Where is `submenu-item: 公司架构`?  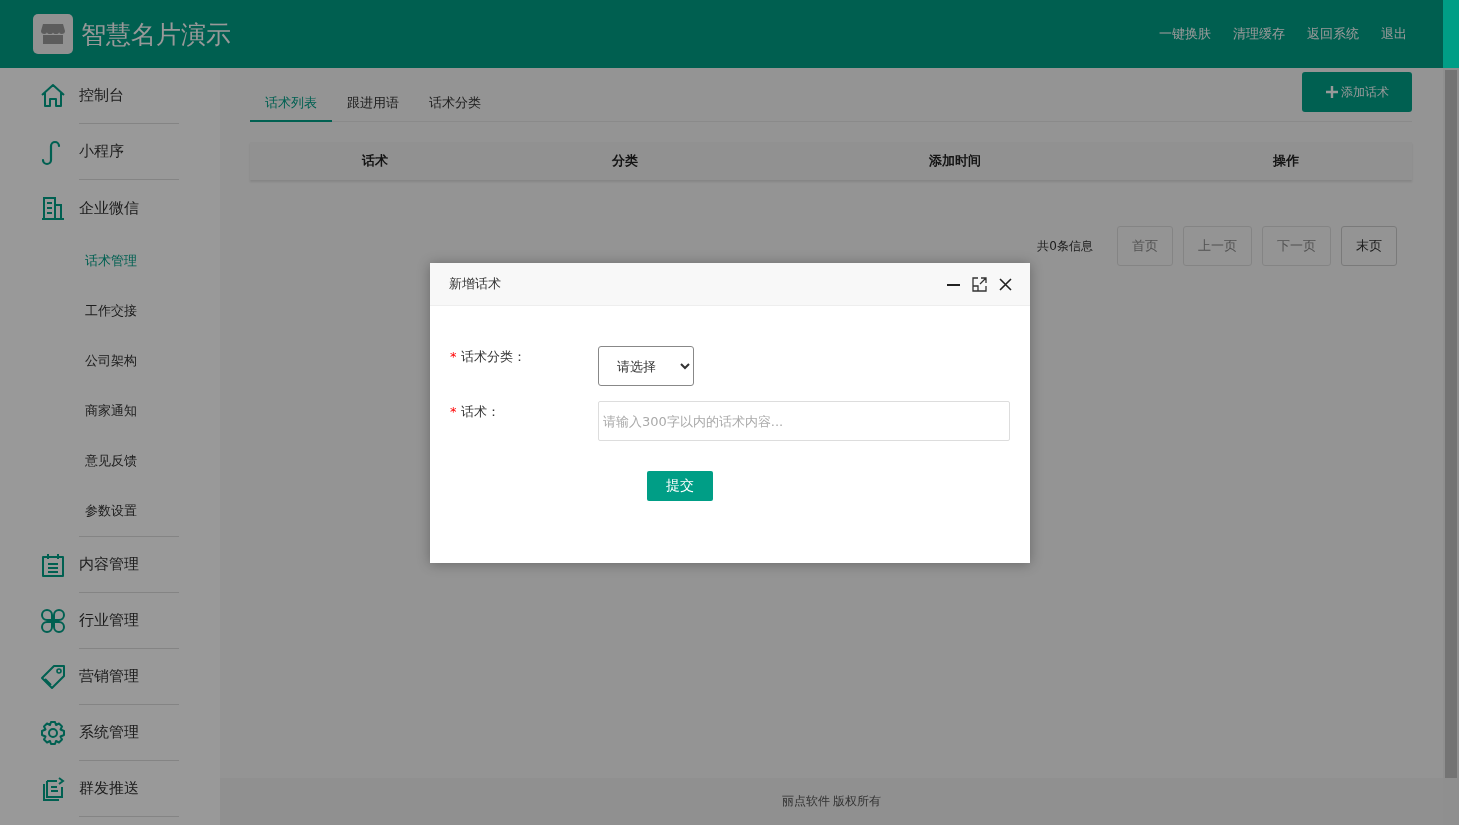
submenu-item: 公司架构 is located at coordinates (129, 361).